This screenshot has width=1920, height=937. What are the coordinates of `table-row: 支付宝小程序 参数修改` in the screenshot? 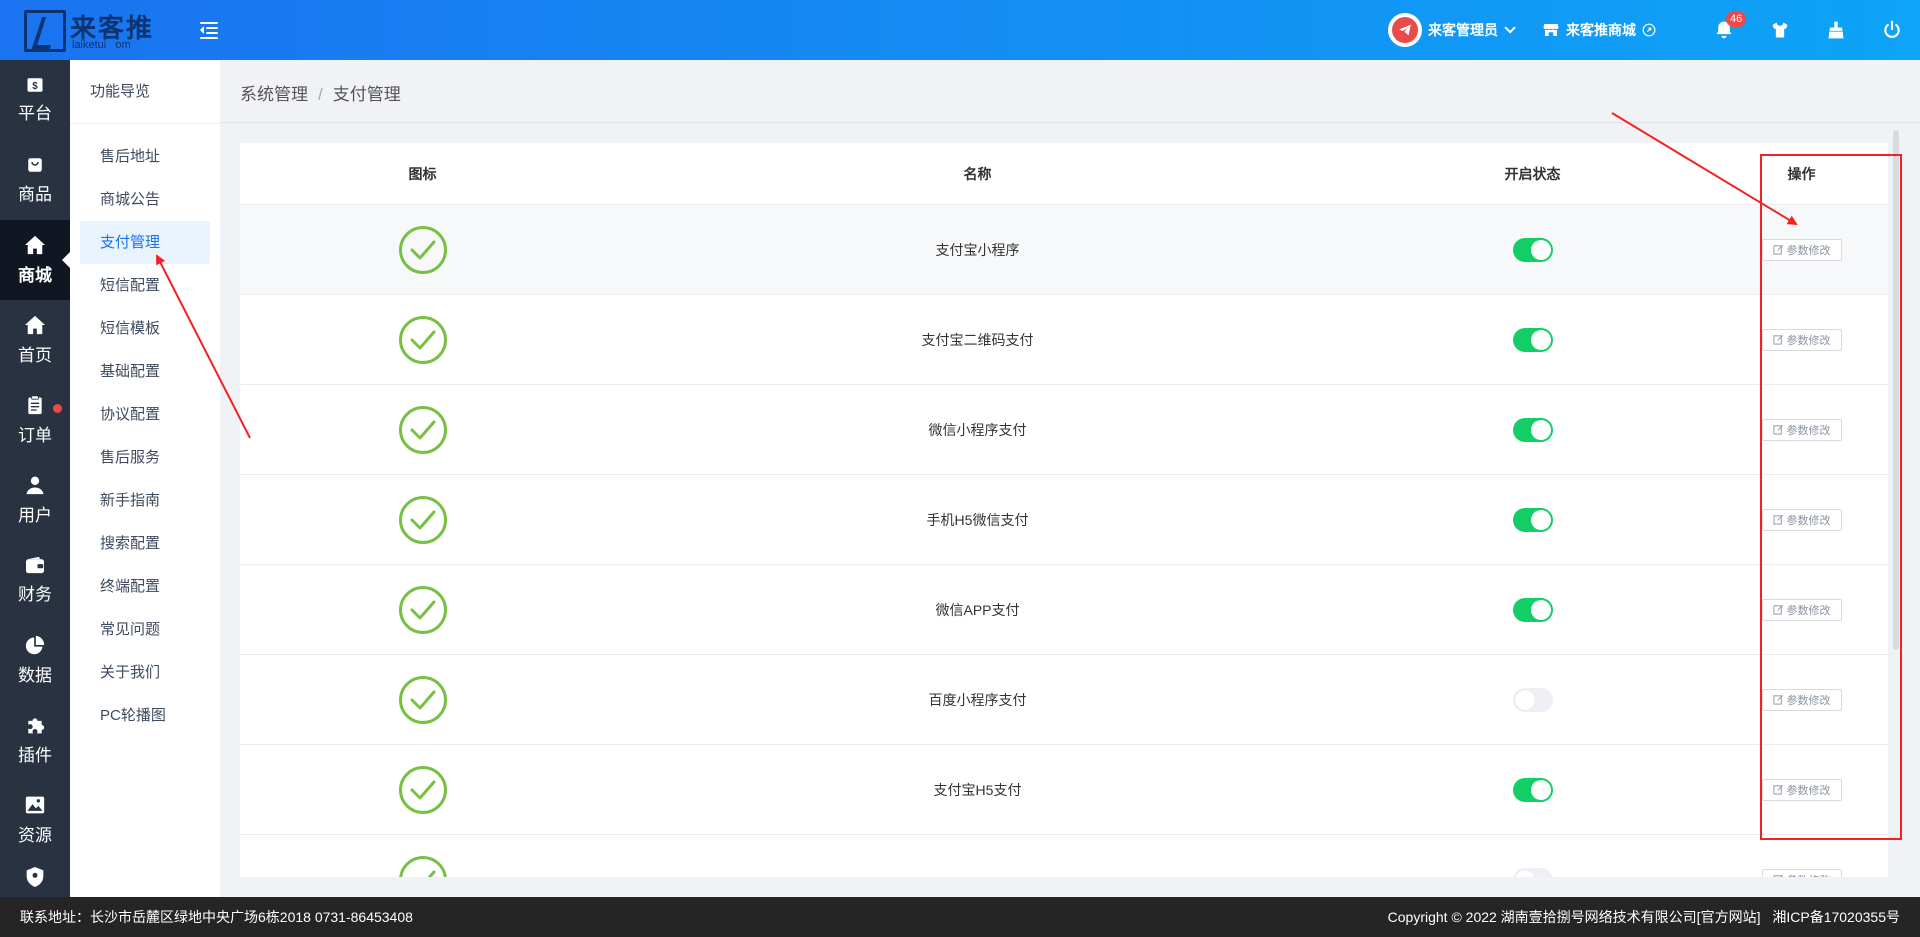 It's located at (1064, 250).